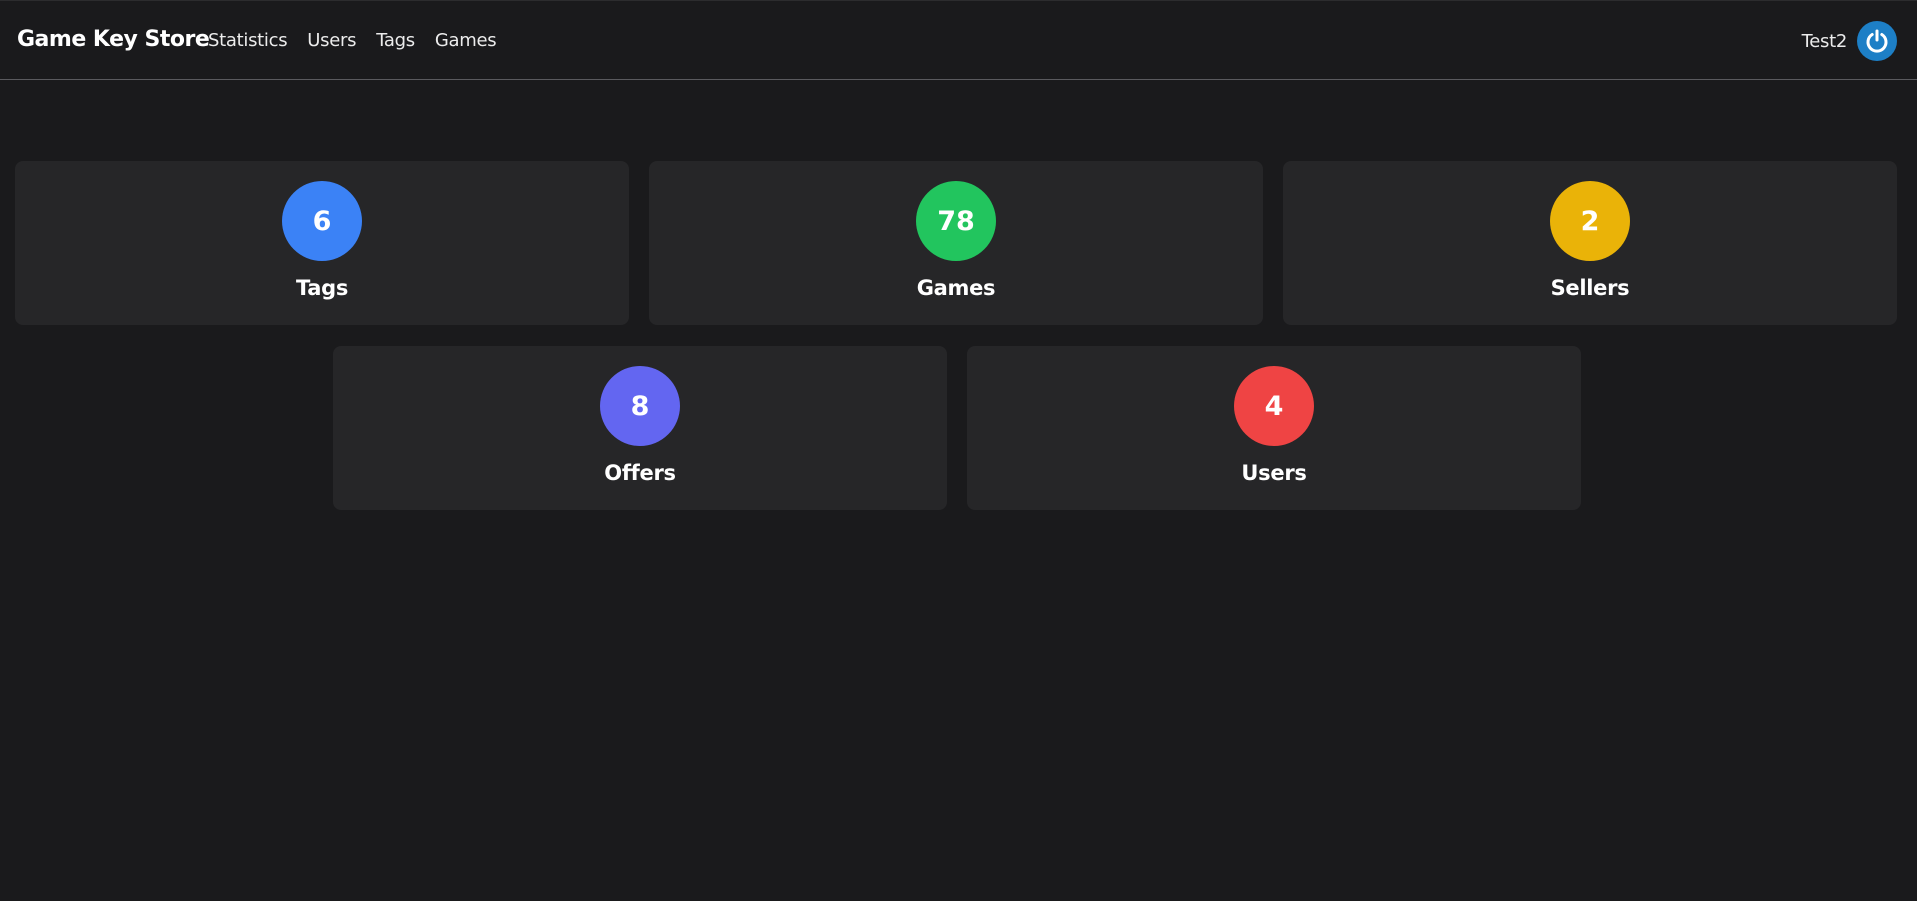 Image resolution: width=1917 pixels, height=901 pixels. I want to click on brand-title: Game Key Store, so click(113, 39).